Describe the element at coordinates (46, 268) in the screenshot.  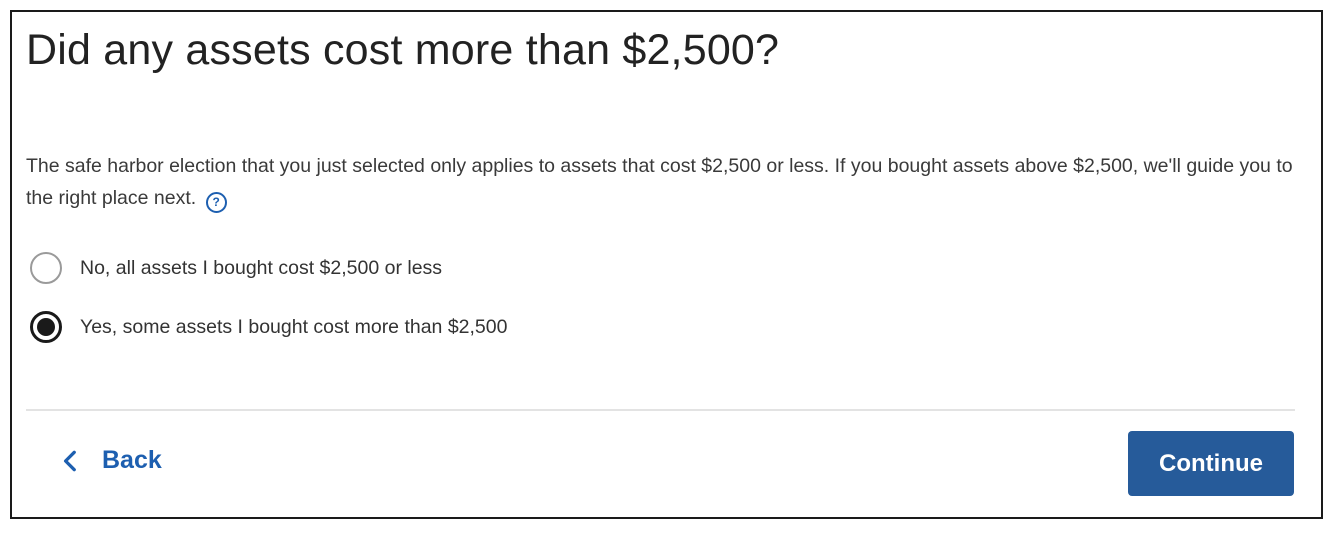
I see `radio-button-no` at that location.